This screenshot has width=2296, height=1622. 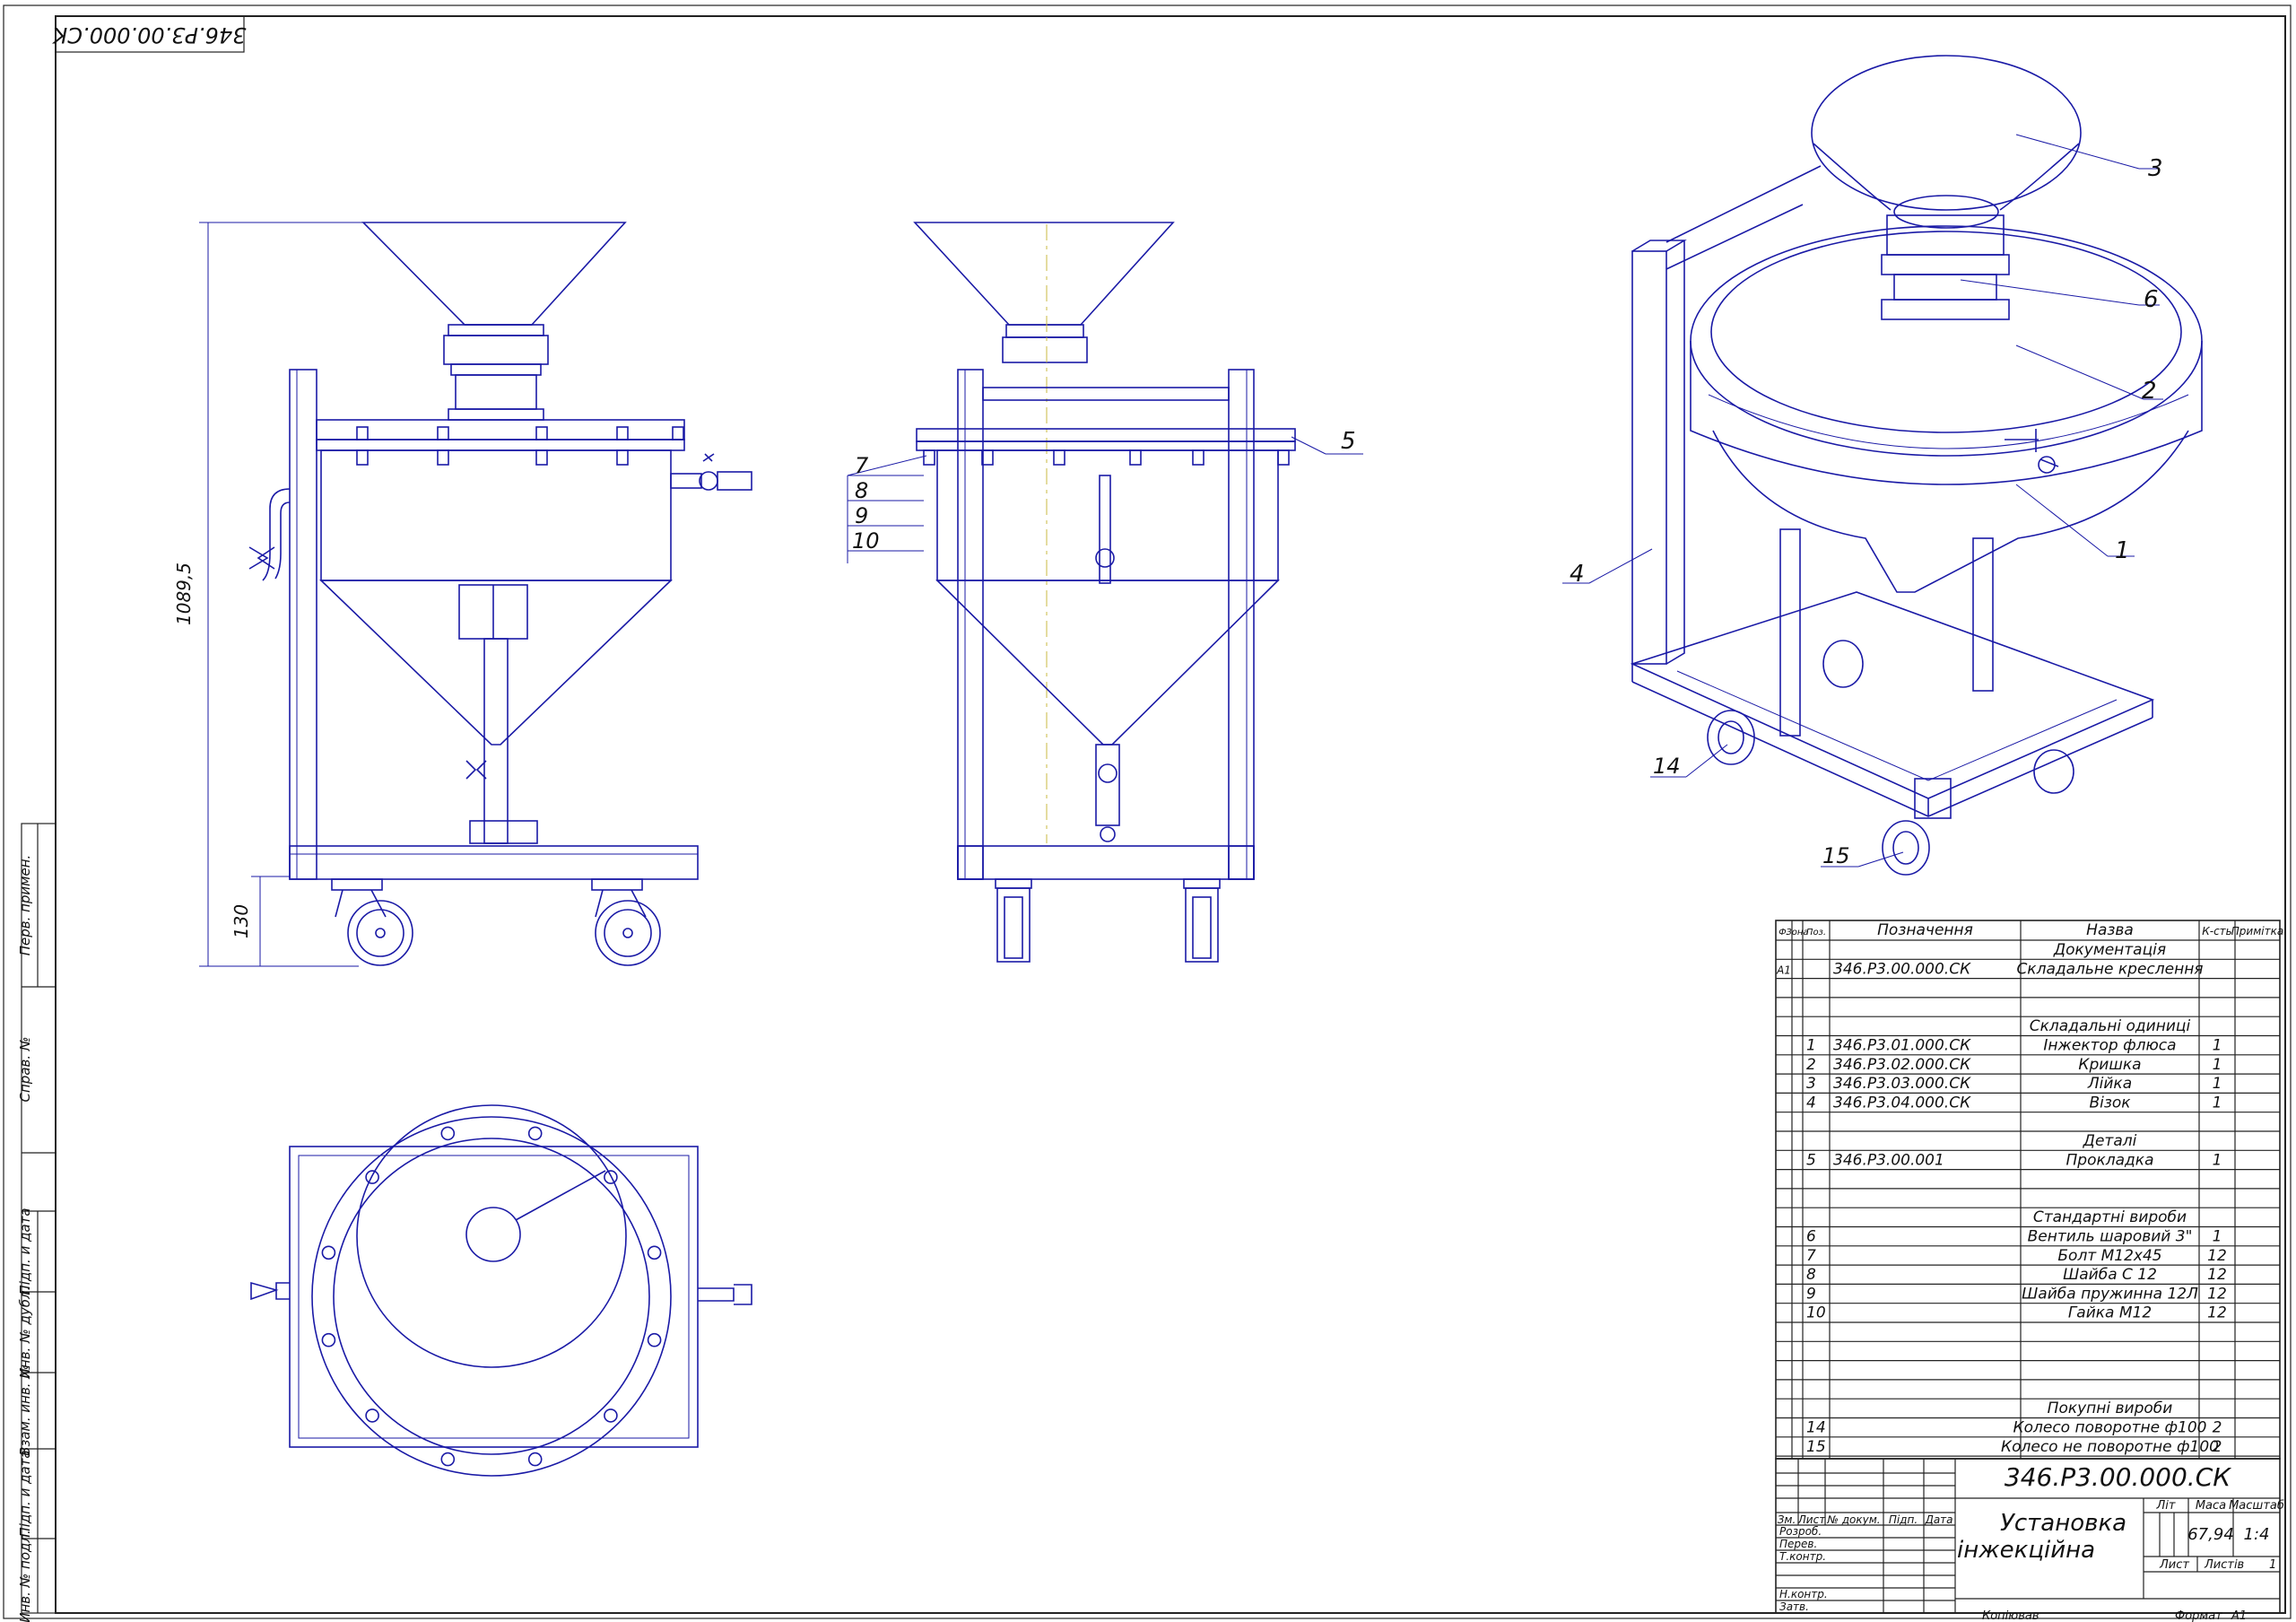 What do you see at coordinates (1816, 1447) in the screenshot?
I see `spec-cell-pos: 15` at bounding box center [1816, 1447].